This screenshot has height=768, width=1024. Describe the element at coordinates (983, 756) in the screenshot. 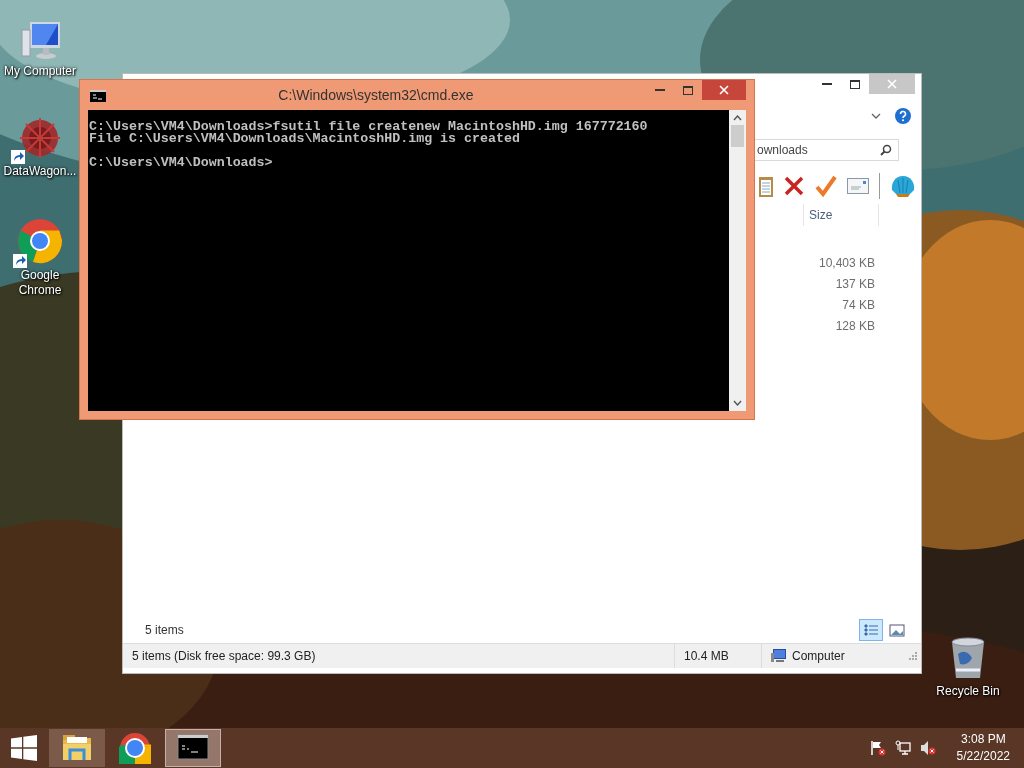

I see `clock-date: 5/22/2022` at that location.